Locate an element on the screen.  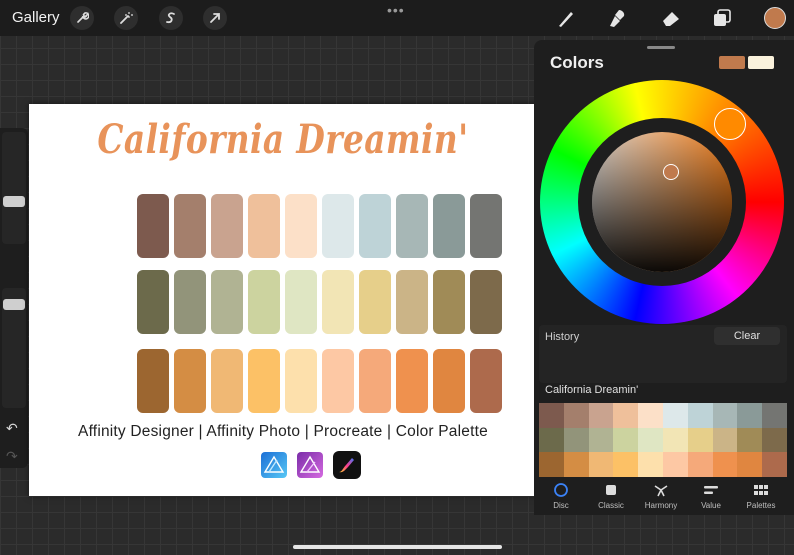
harmony-icon is located at coordinates (661, 491).